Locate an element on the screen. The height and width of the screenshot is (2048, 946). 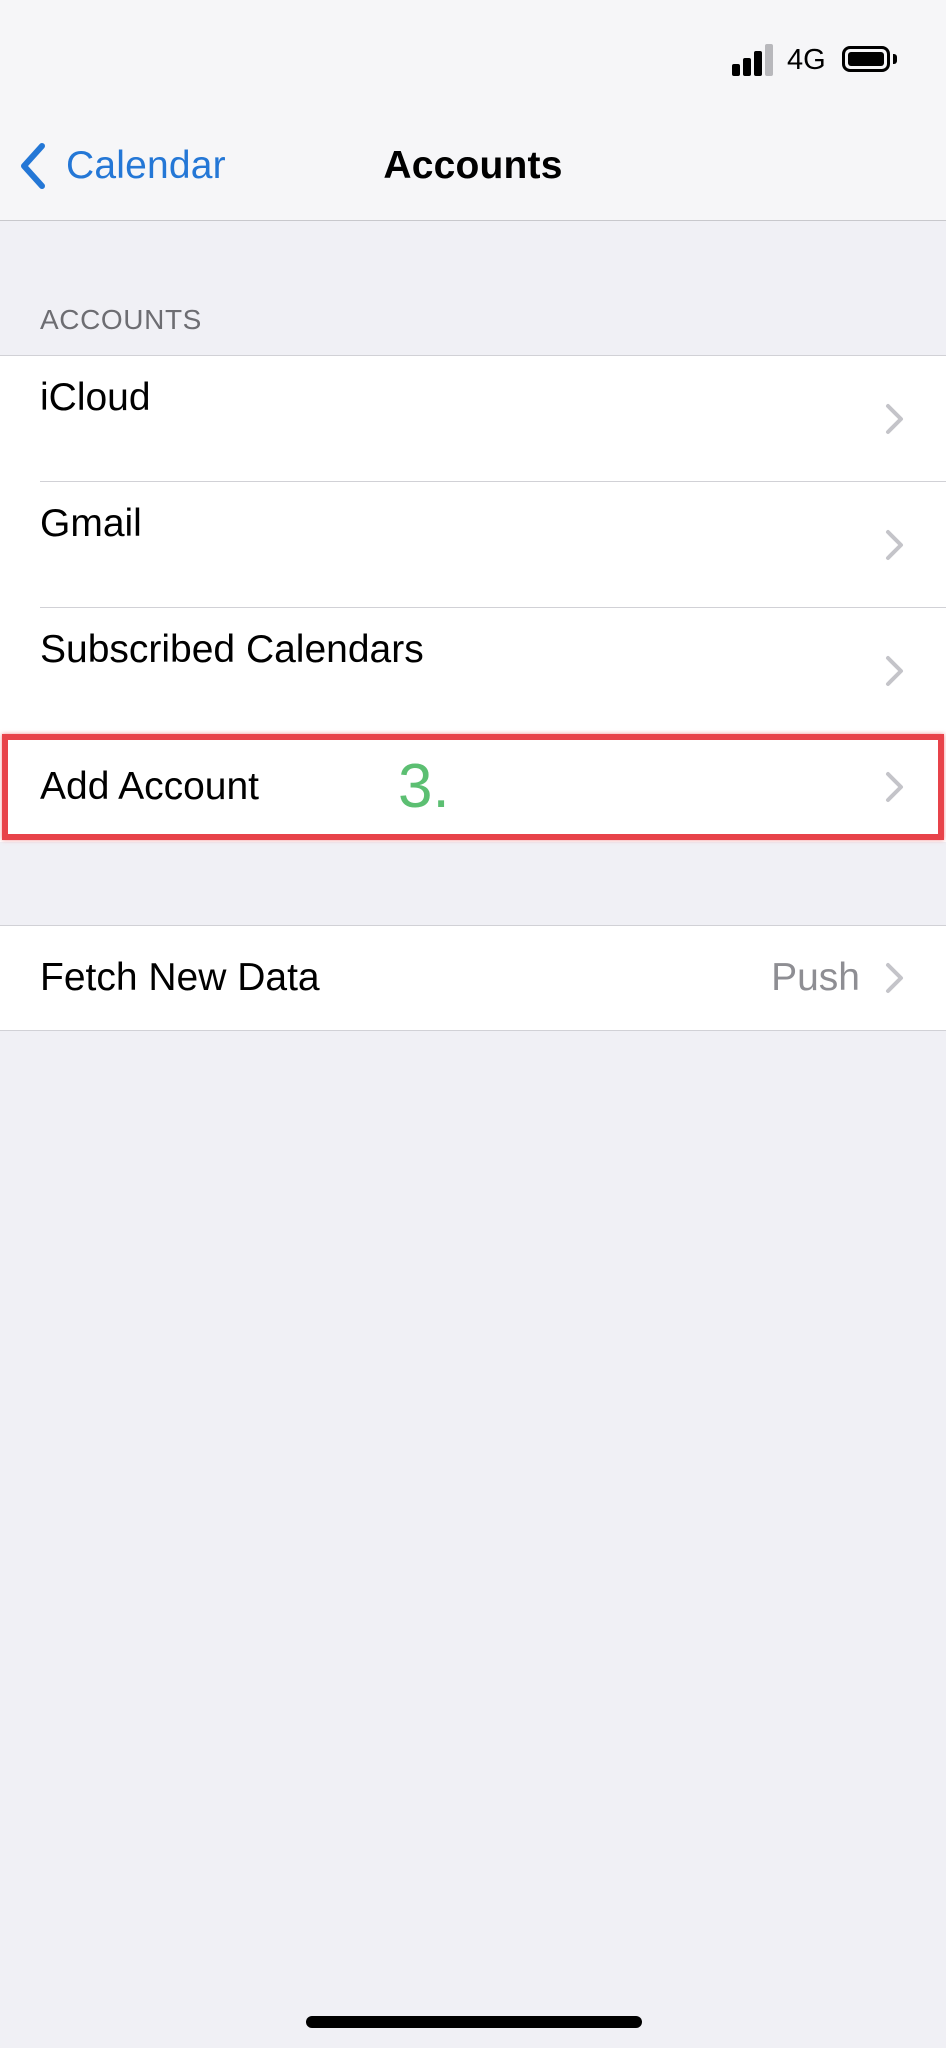
step-annotation: 3. is located at coordinates (424, 786).